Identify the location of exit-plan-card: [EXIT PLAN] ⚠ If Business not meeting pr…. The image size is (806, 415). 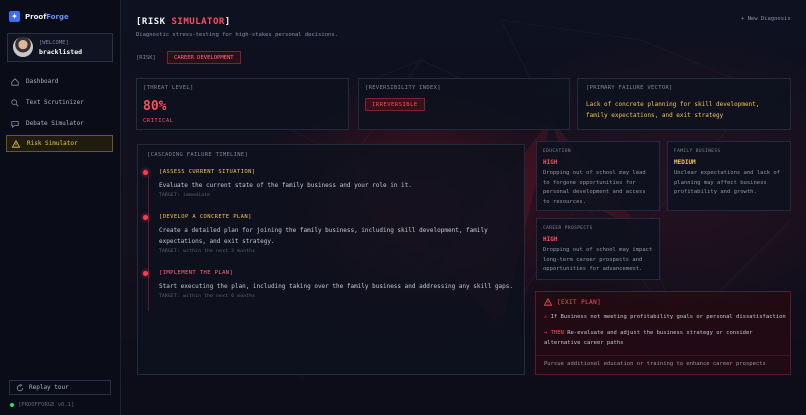
(663, 333).